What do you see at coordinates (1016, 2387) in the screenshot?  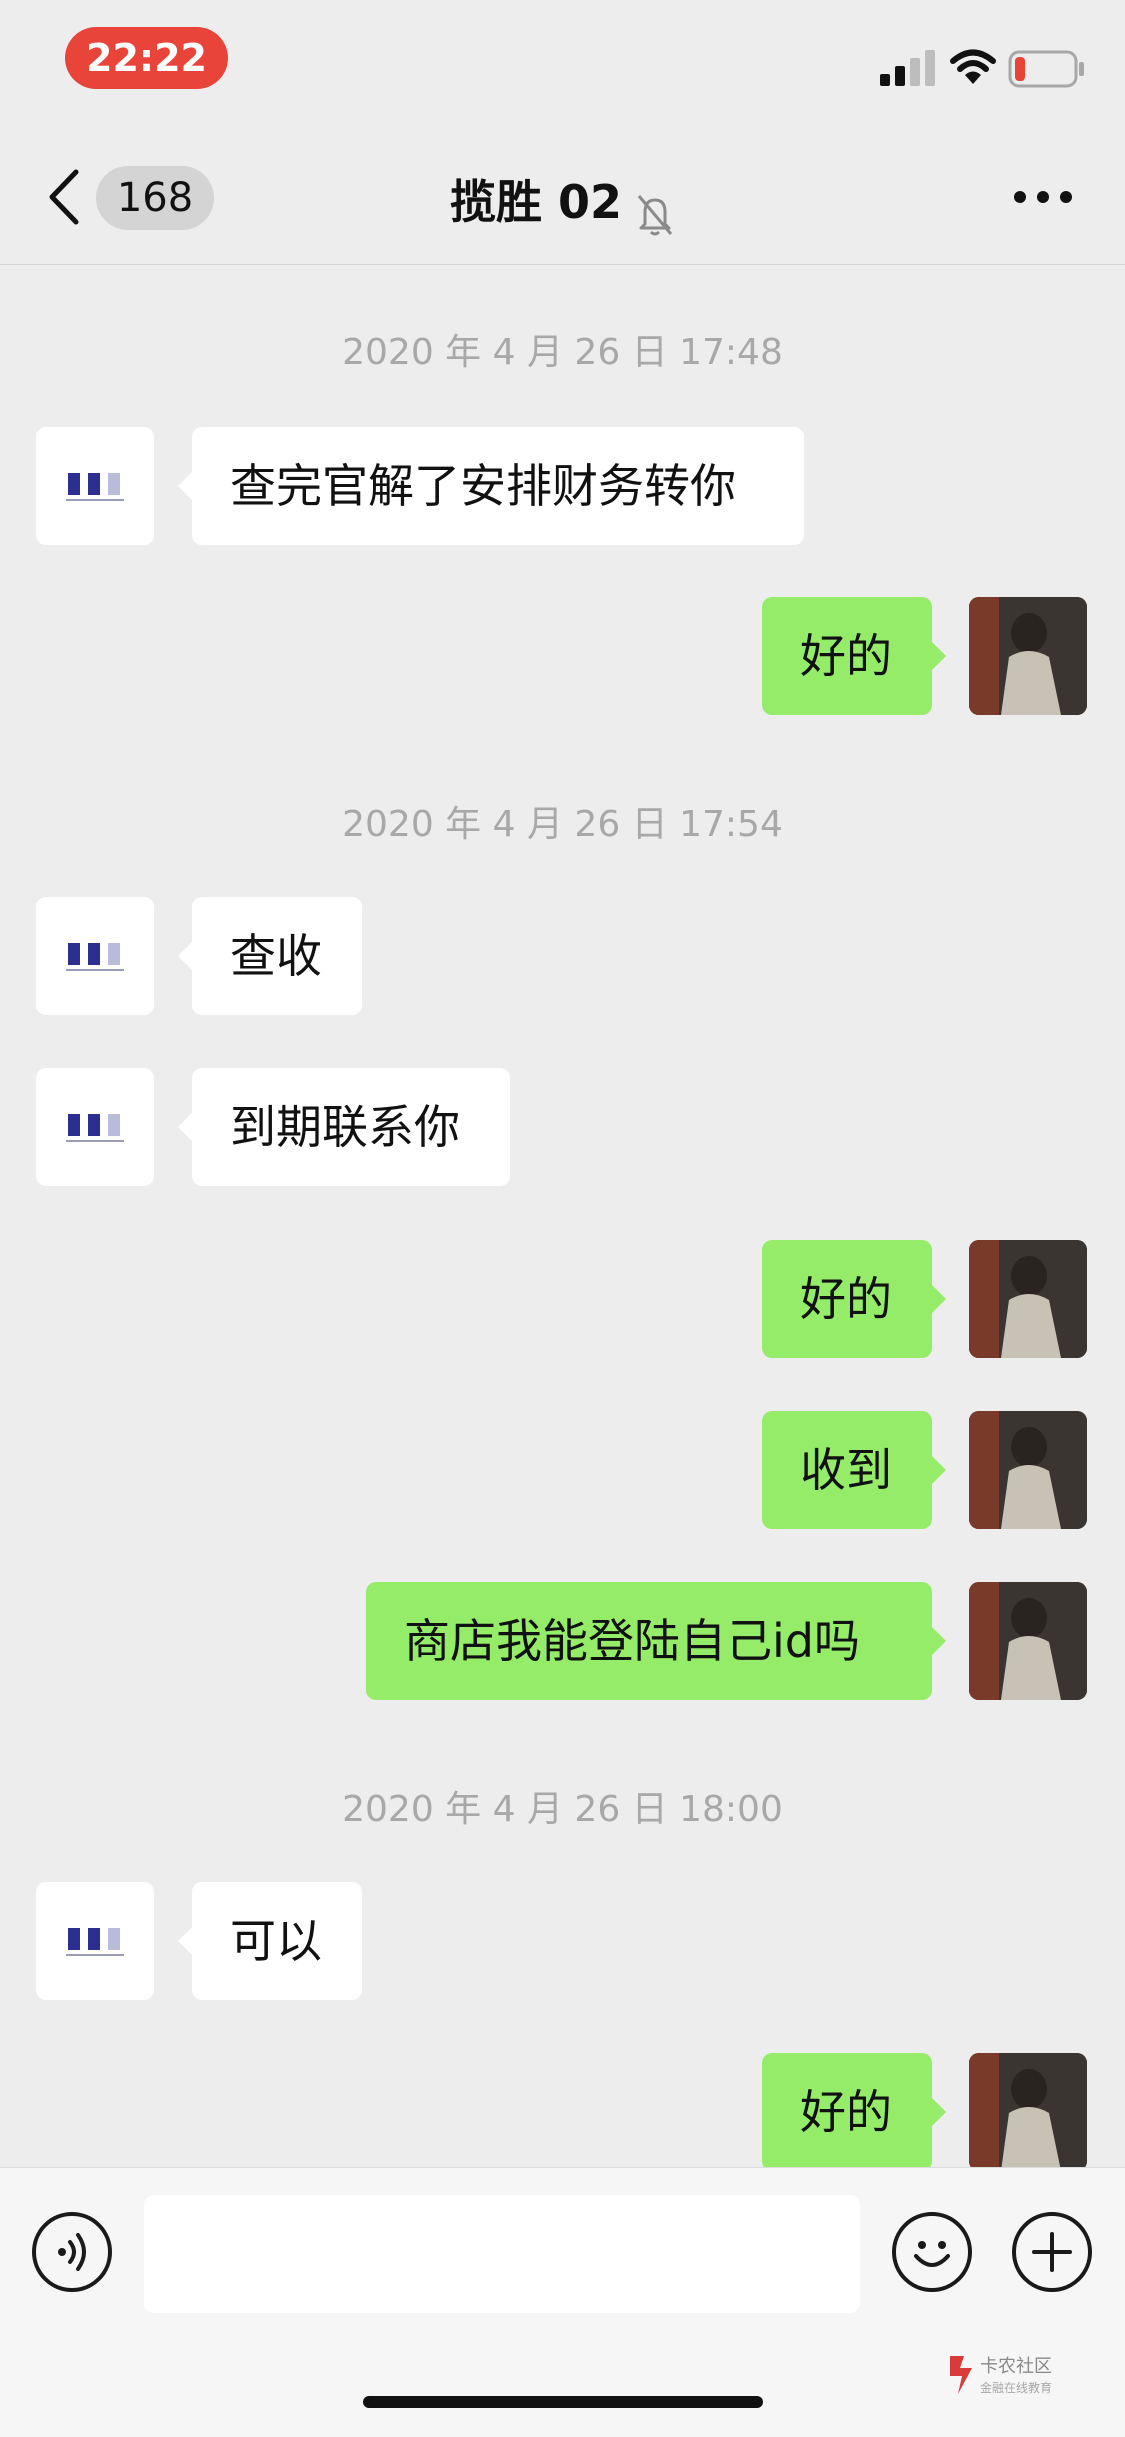 I see `svg-text: 金融在线教育` at bounding box center [1016, 2387].